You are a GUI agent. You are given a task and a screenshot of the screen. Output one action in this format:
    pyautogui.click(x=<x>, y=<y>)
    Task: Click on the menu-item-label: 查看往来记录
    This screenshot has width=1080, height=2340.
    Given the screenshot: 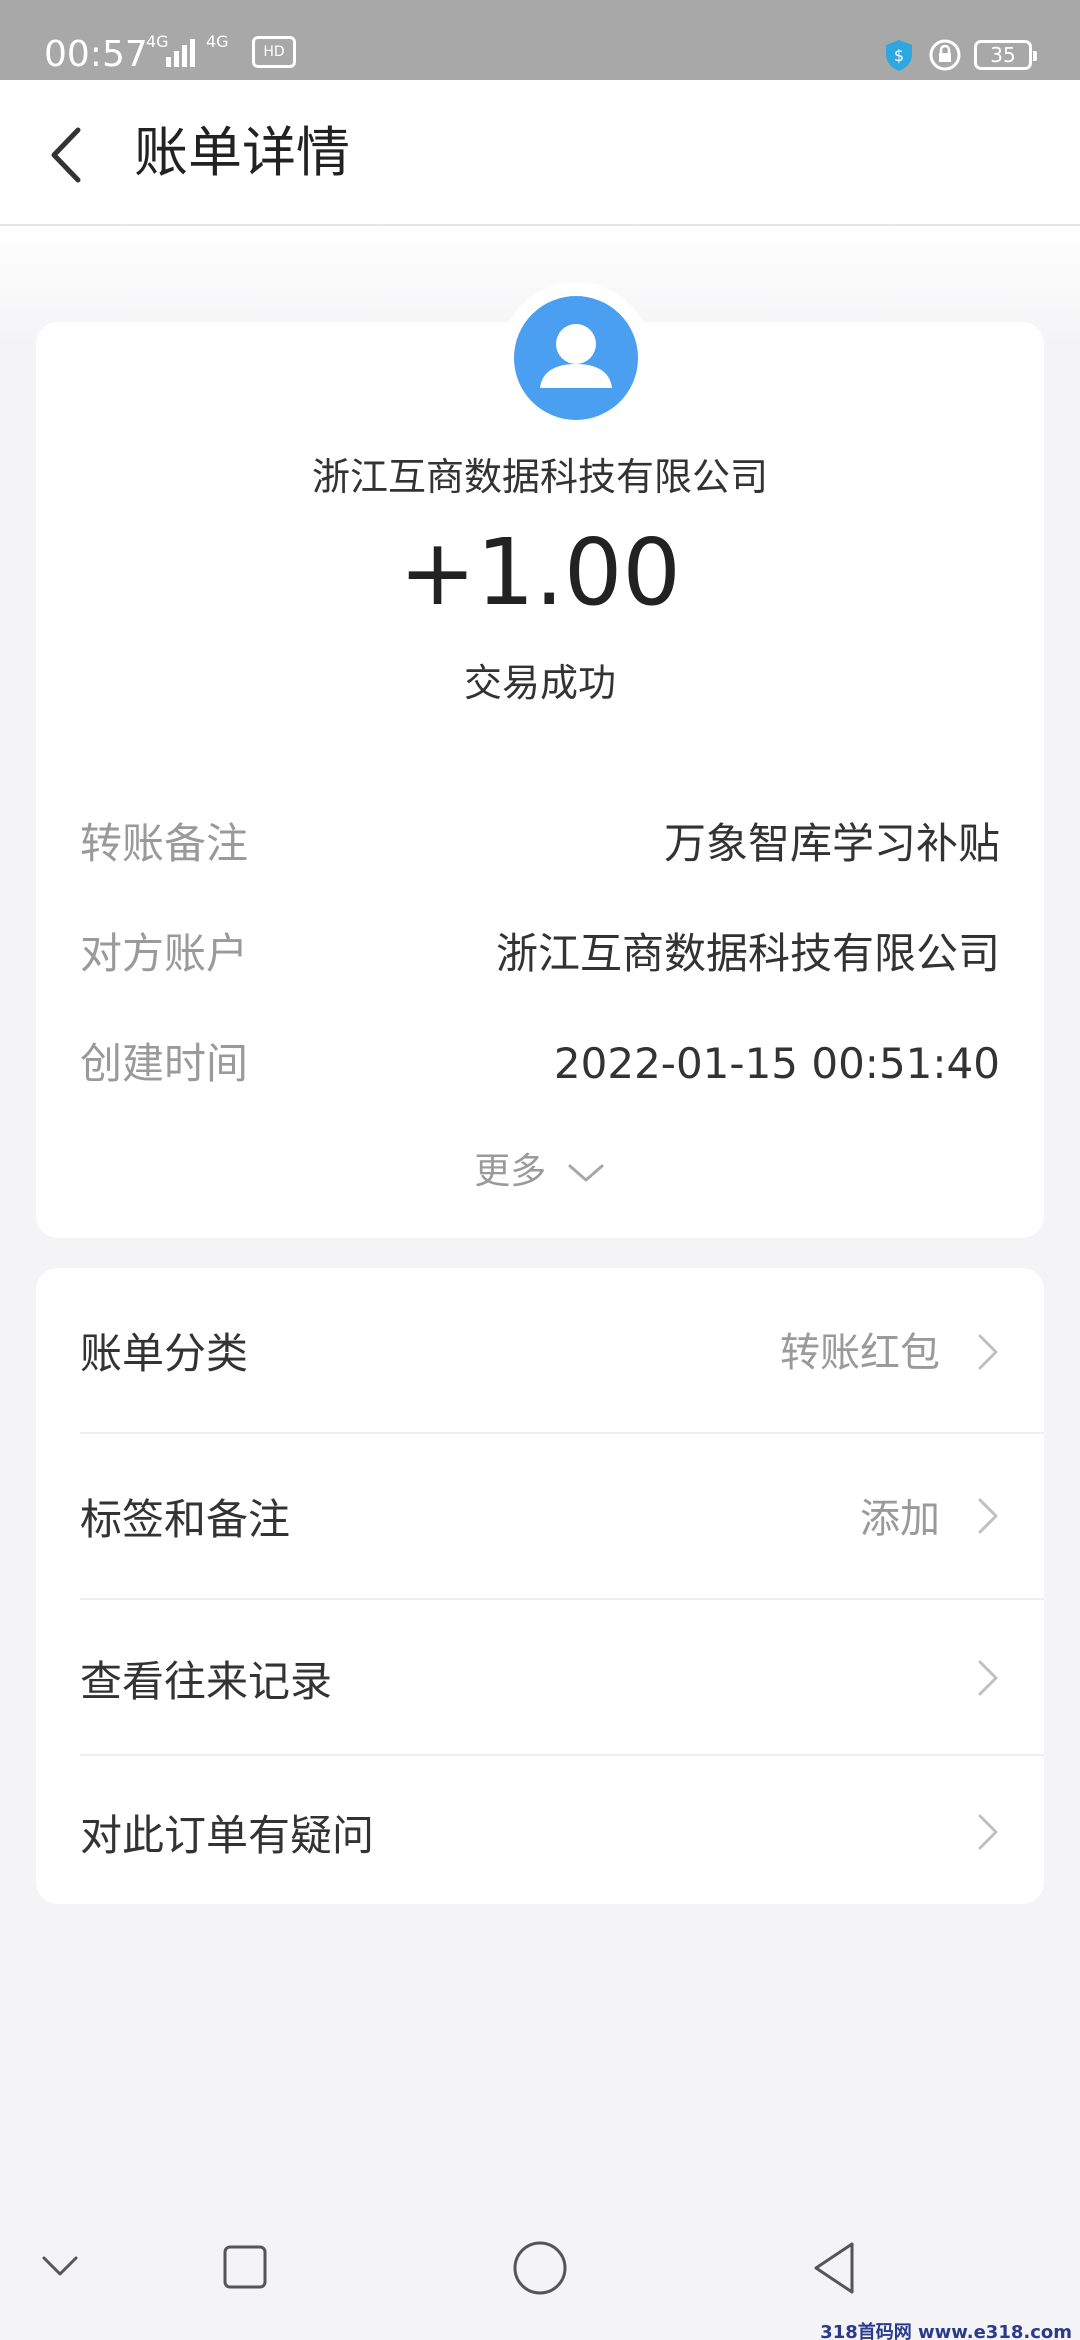 What is the action you would take?
    pyautogui.click(x=206, y=1681)
    